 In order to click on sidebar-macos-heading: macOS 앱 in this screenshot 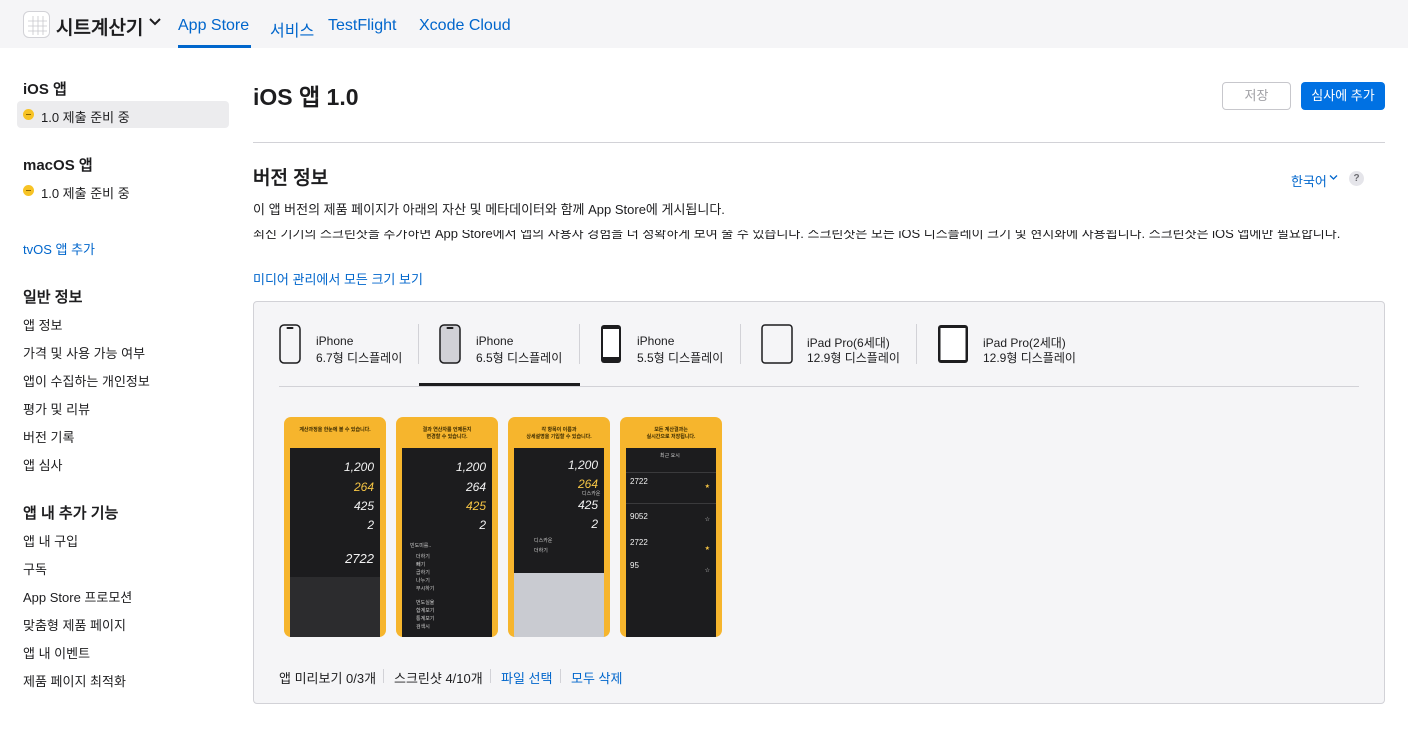, I will do `click(58, 165)`.